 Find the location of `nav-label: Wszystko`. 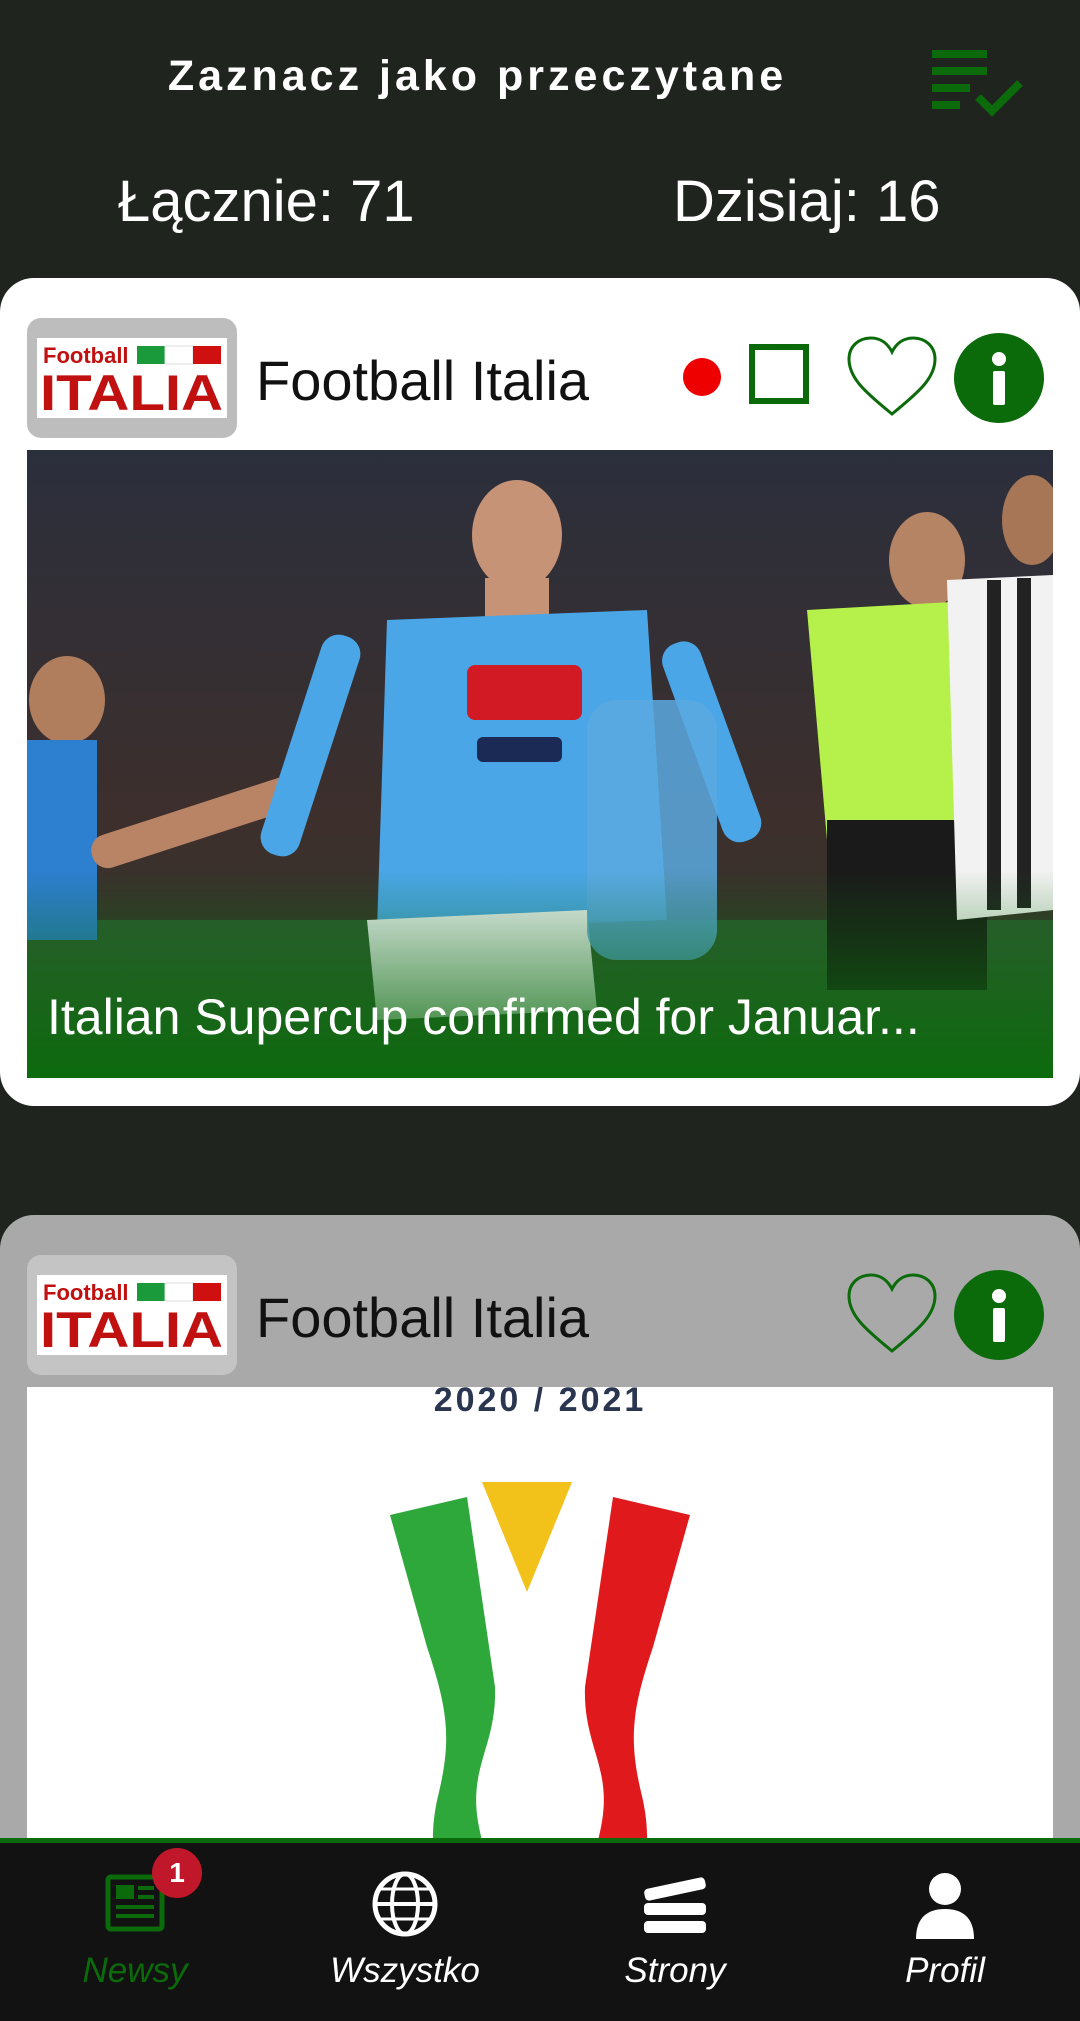

nav-label: Wszystko is located at coordinates (405, 1970).